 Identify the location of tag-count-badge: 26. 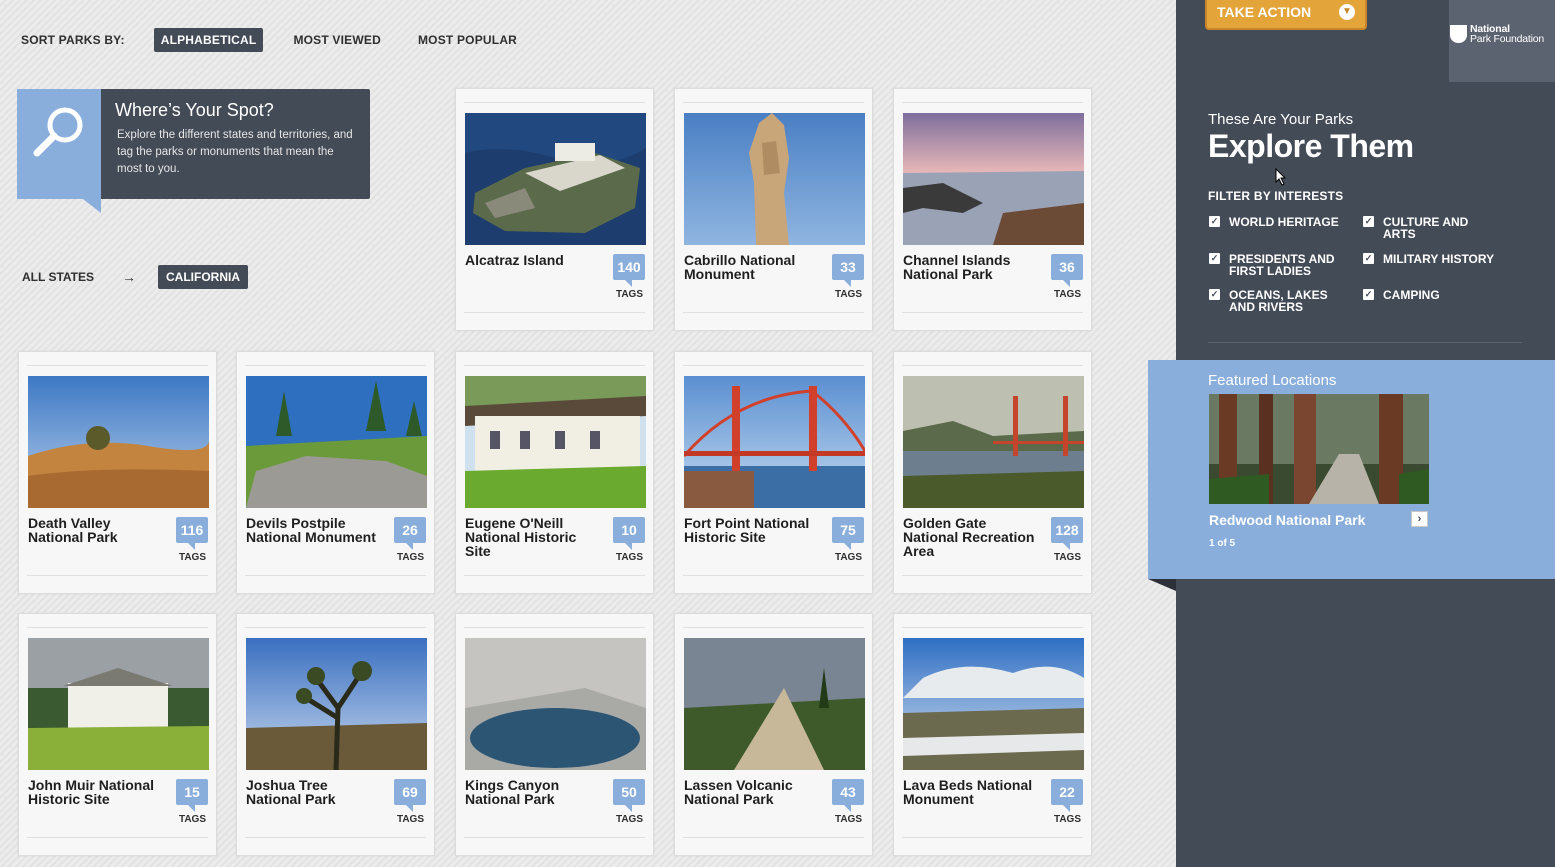
(410, 533).